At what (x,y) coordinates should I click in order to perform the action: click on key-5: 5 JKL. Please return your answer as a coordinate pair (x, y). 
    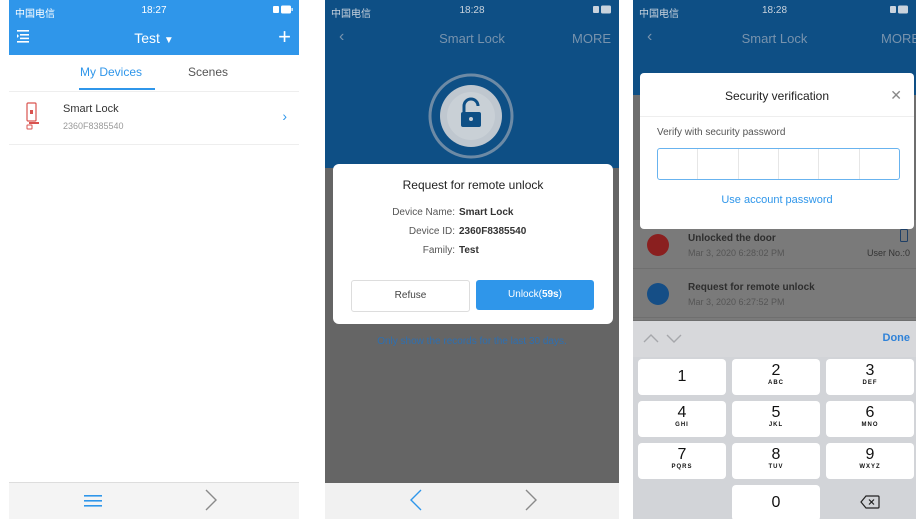
    Looking at the image, I should click on (776, 419).